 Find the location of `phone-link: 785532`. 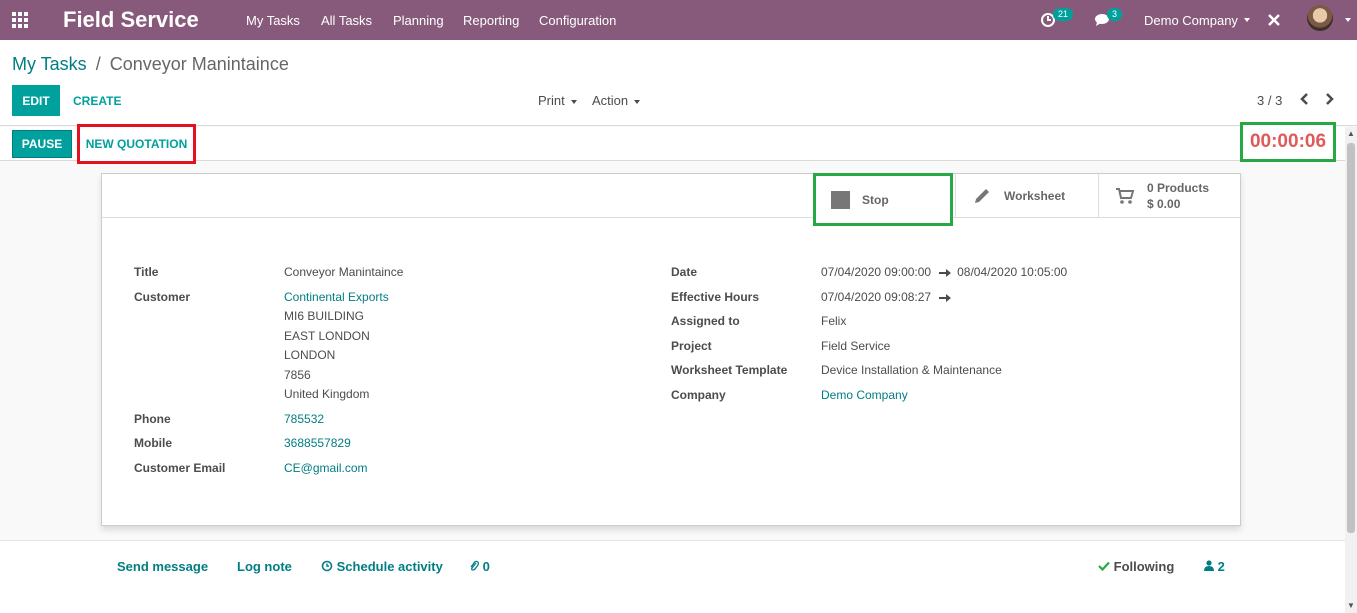

phone-link: 785532 is located at coordinates (304, 419).